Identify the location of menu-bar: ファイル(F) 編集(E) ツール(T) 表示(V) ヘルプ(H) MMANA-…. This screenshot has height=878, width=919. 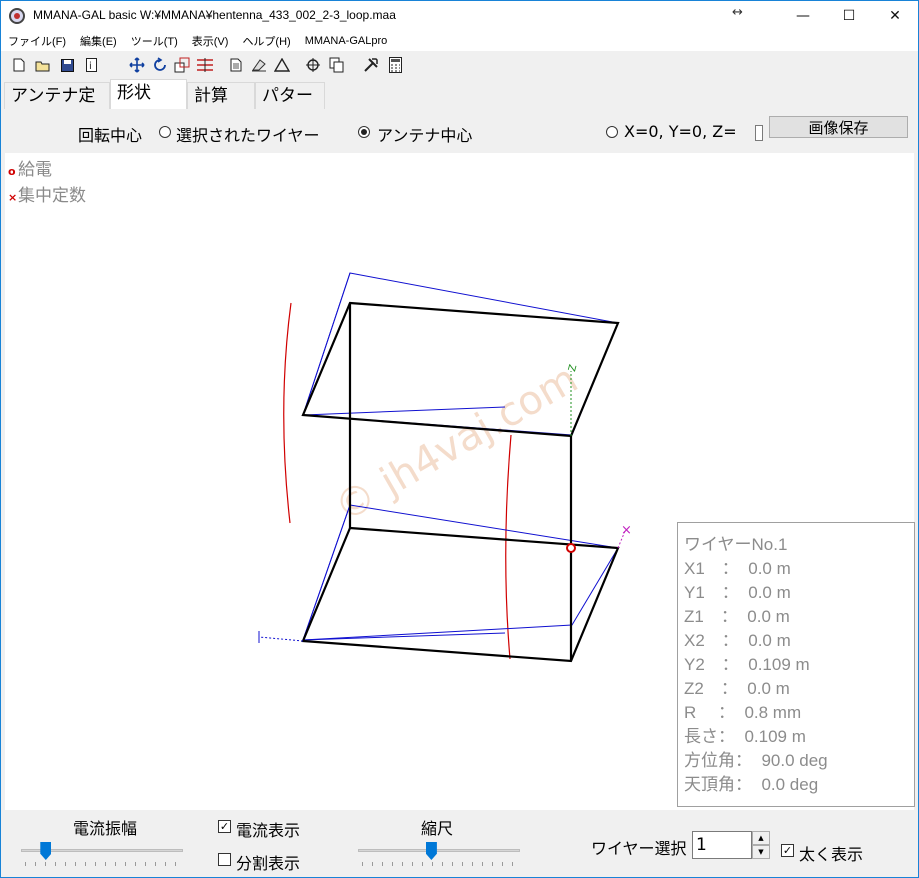
(459, 41).